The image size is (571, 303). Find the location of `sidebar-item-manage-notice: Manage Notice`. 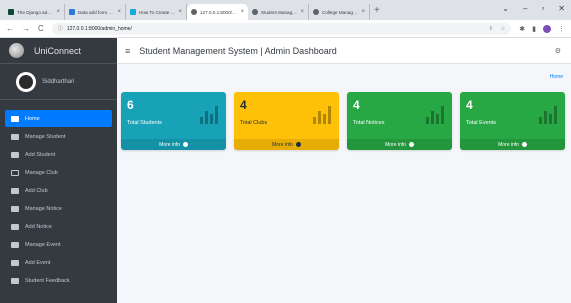

sidebar-item-manage-notice: Manage Notice is located at coordinates (58, 208).